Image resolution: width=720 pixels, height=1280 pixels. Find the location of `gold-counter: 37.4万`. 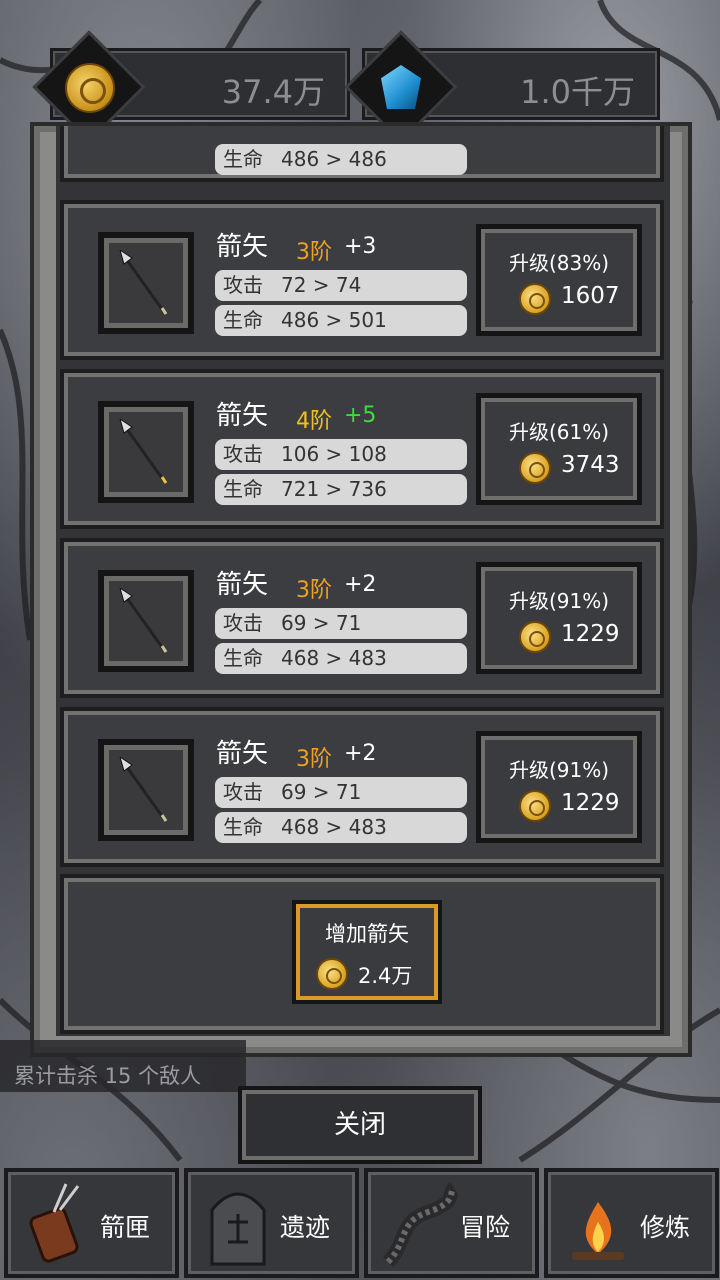

gold-counter: 37.4万 is located at coordinates (191, 87).